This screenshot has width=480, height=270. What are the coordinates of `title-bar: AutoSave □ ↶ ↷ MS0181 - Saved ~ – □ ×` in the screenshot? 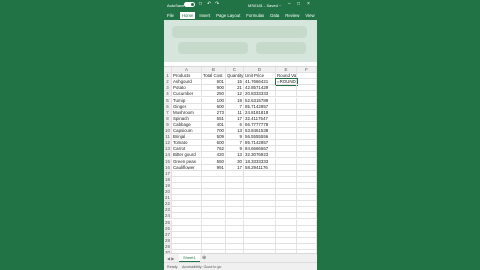 It's located at (240, 5).